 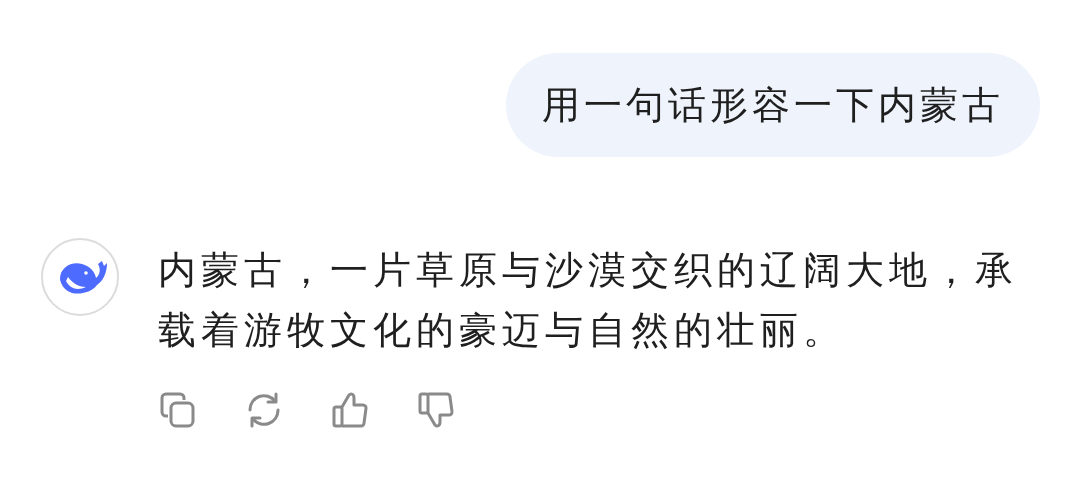 What do you see at coordinates (773, 105) in the screenshot?
I see `user-message-bubble: 用一句话形容一下内蒙古` at bounding box center [773, 105].